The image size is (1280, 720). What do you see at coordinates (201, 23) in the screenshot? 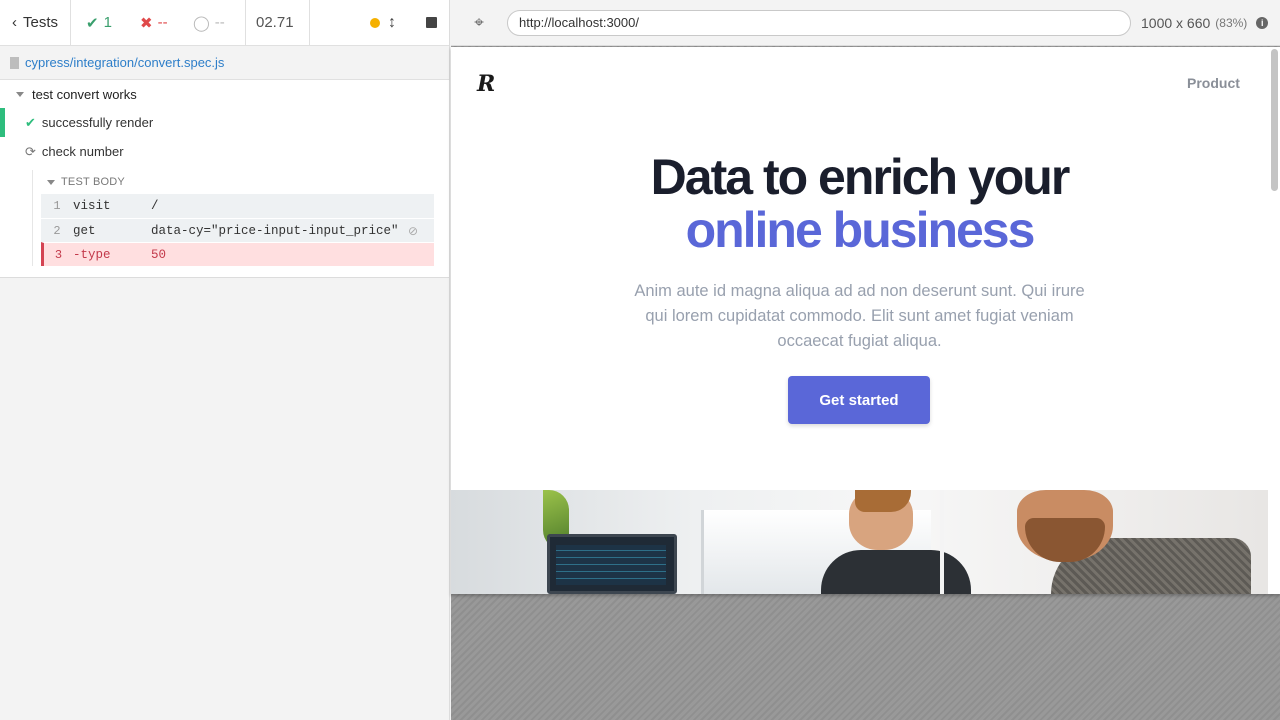
I see `circle-icon: ◯` at bounding box center [201, 23].